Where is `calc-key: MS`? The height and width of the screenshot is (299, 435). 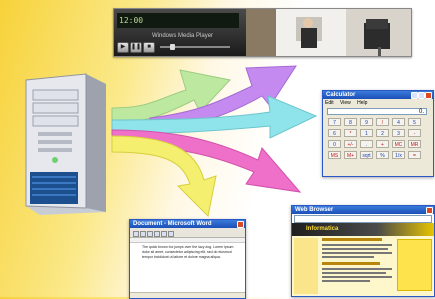 calc-key: MS is located at coordinates (334, 155).